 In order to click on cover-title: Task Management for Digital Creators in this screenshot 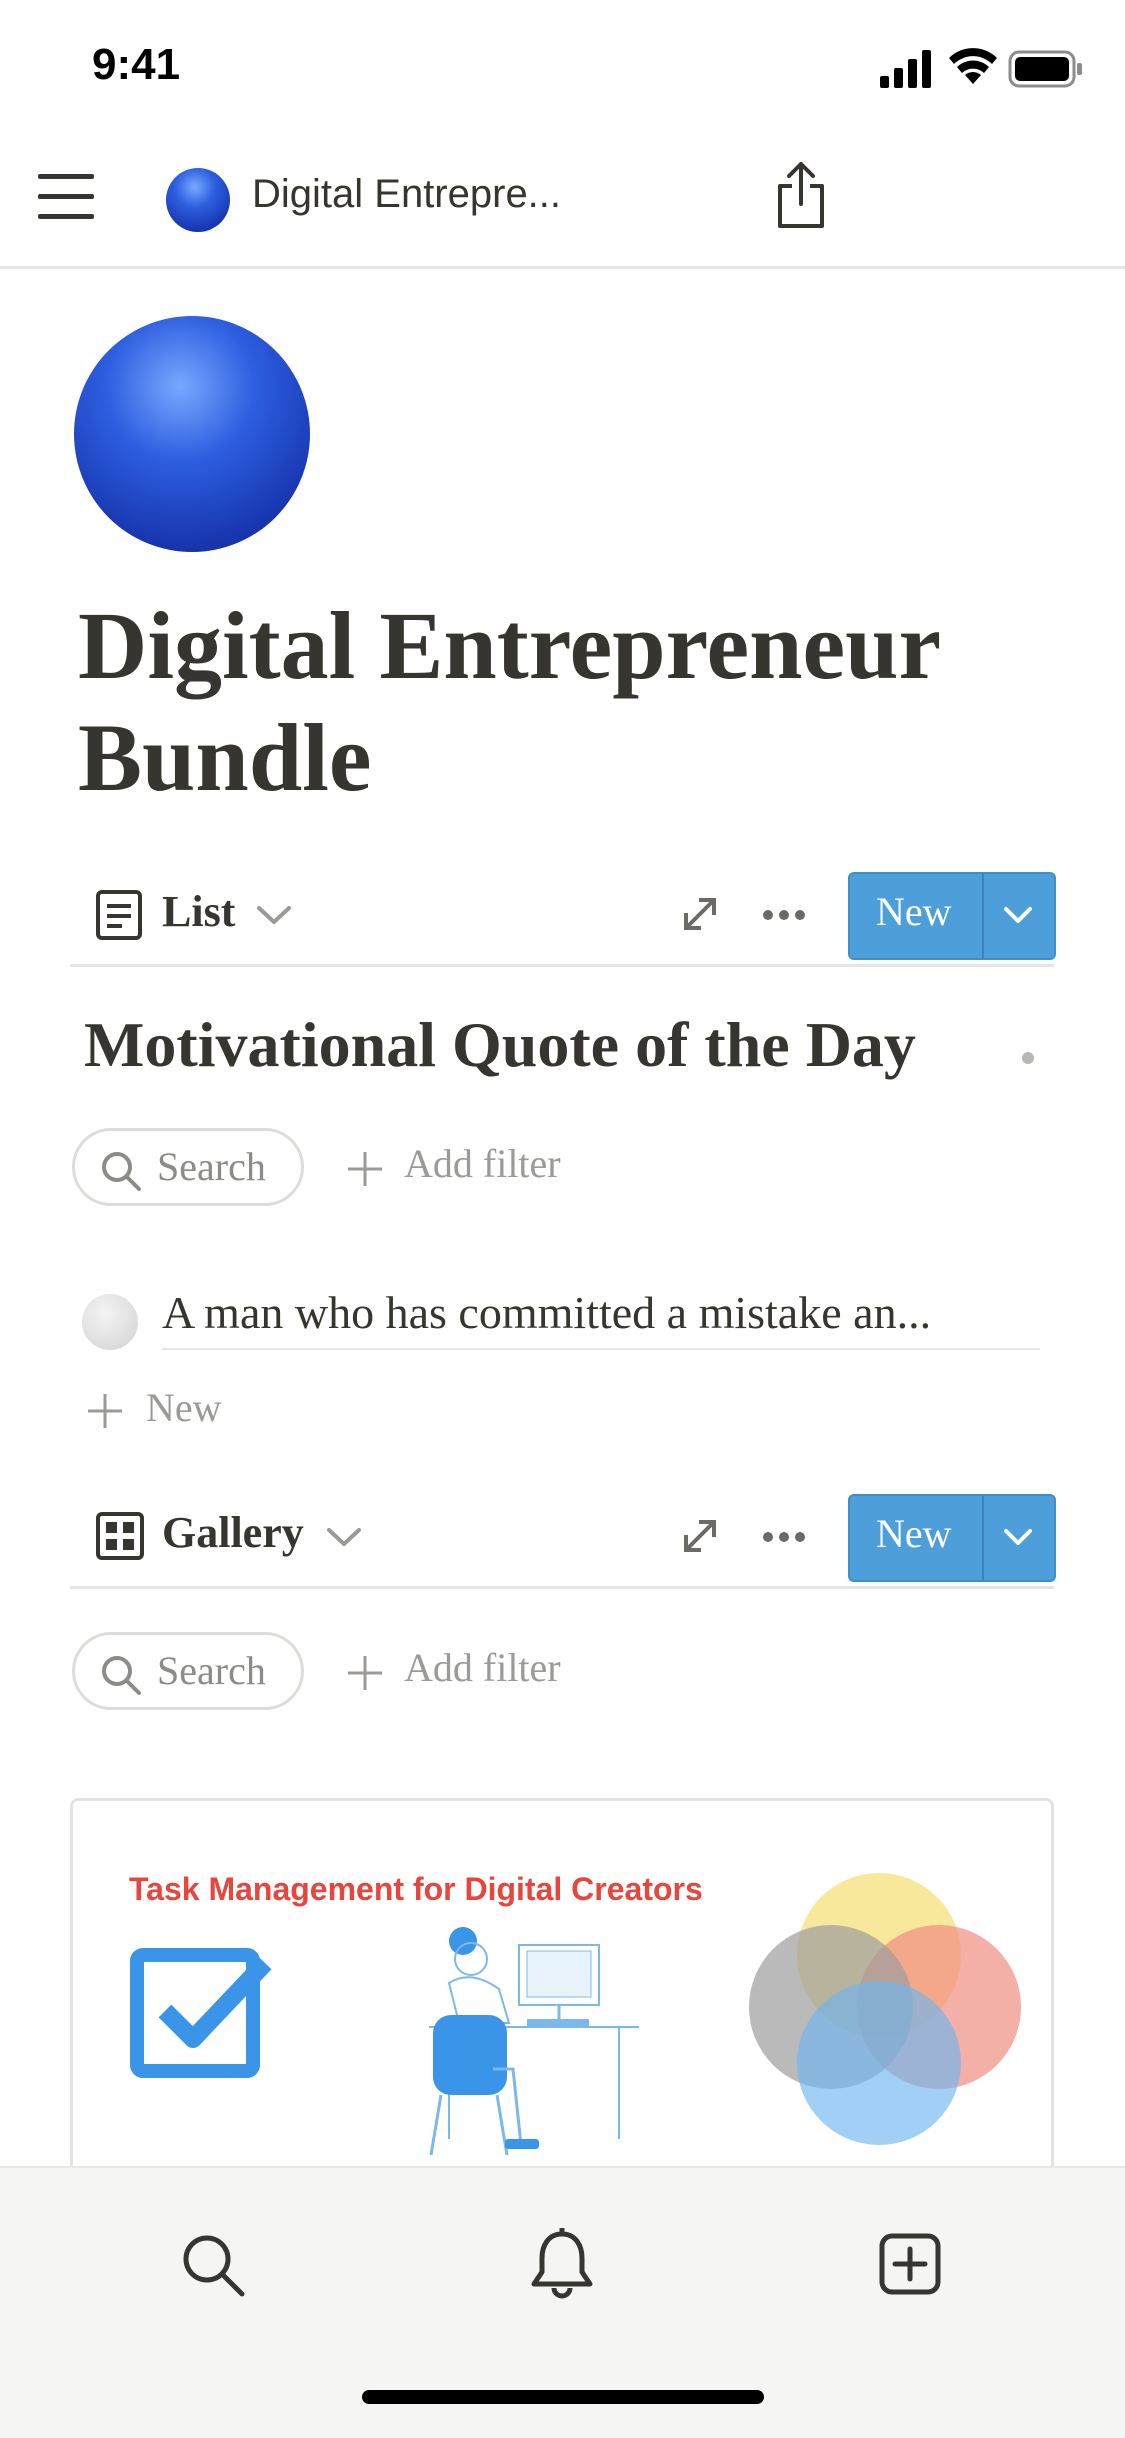, I will do `click(416, 1889)`.